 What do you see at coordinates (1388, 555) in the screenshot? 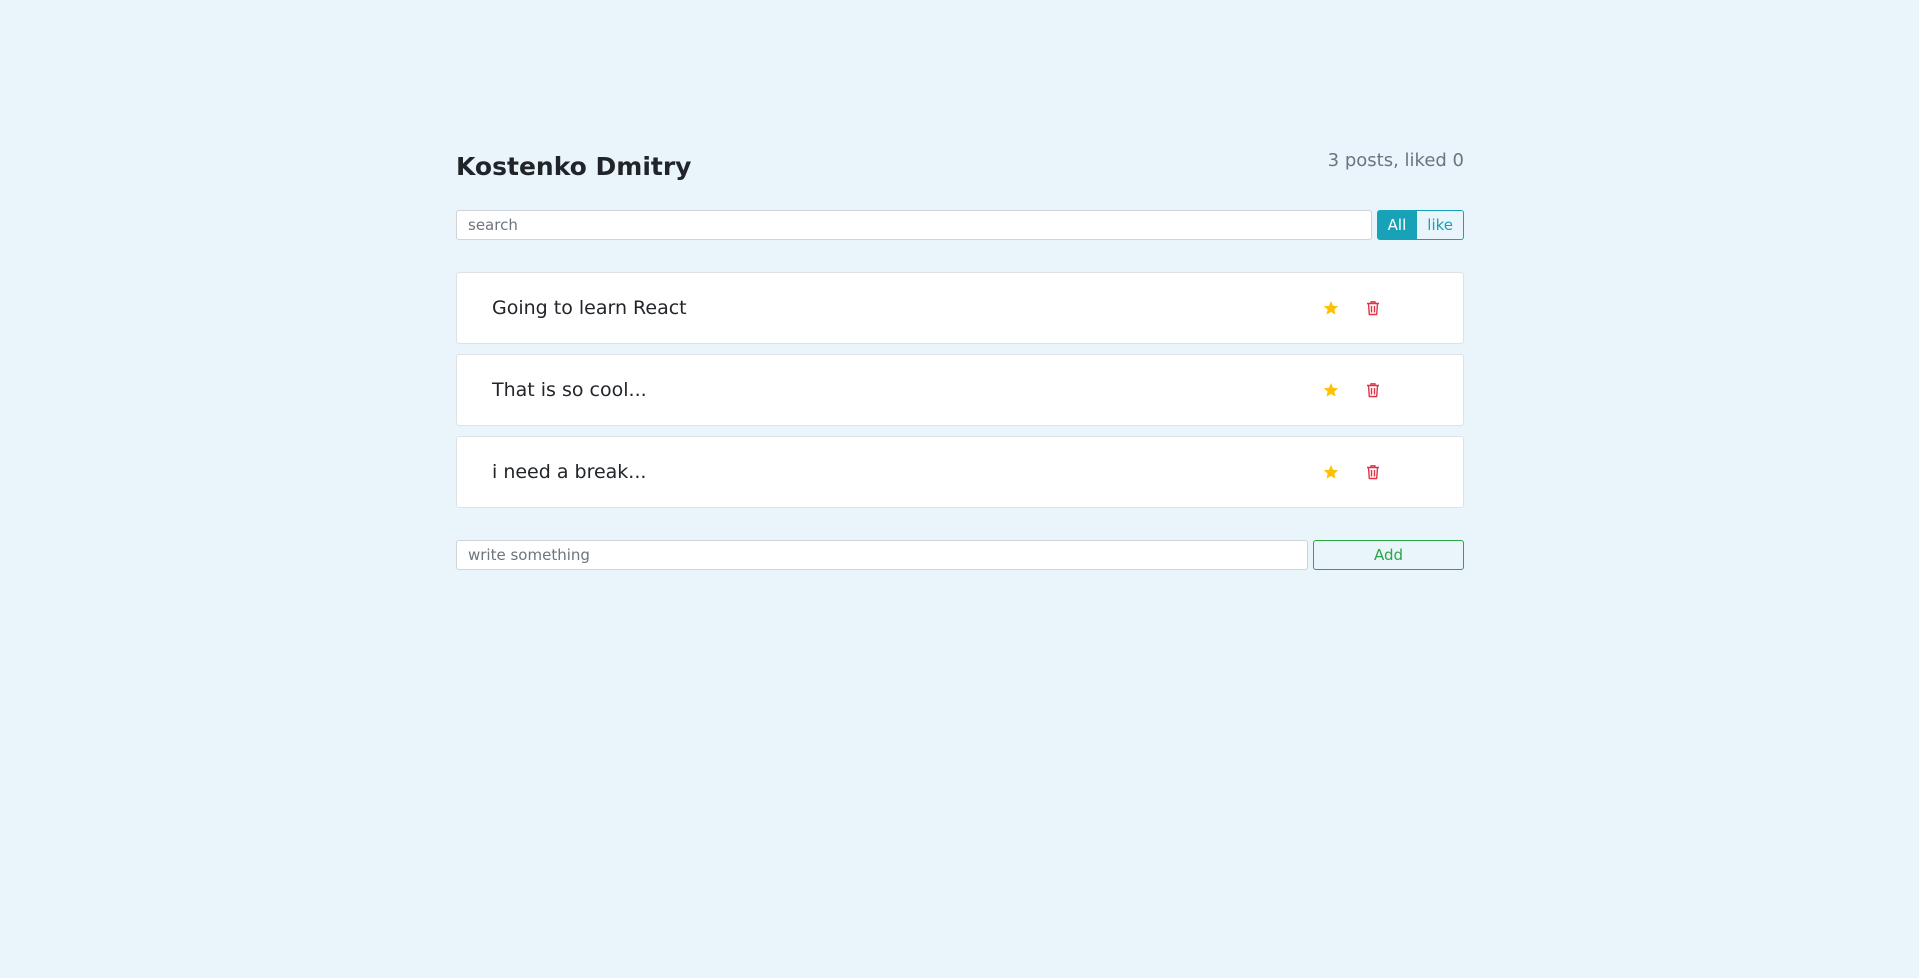
I see `add-post-button: Add` at bounding box center [1388, 555].